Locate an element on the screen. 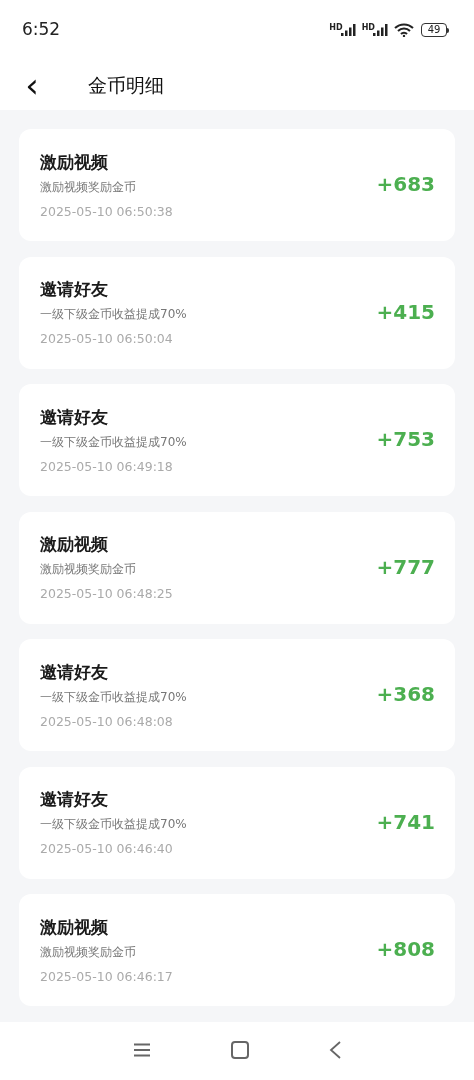 The image size is (474, 1080). coin-amount: +741 is located at coordinates (405, 822).